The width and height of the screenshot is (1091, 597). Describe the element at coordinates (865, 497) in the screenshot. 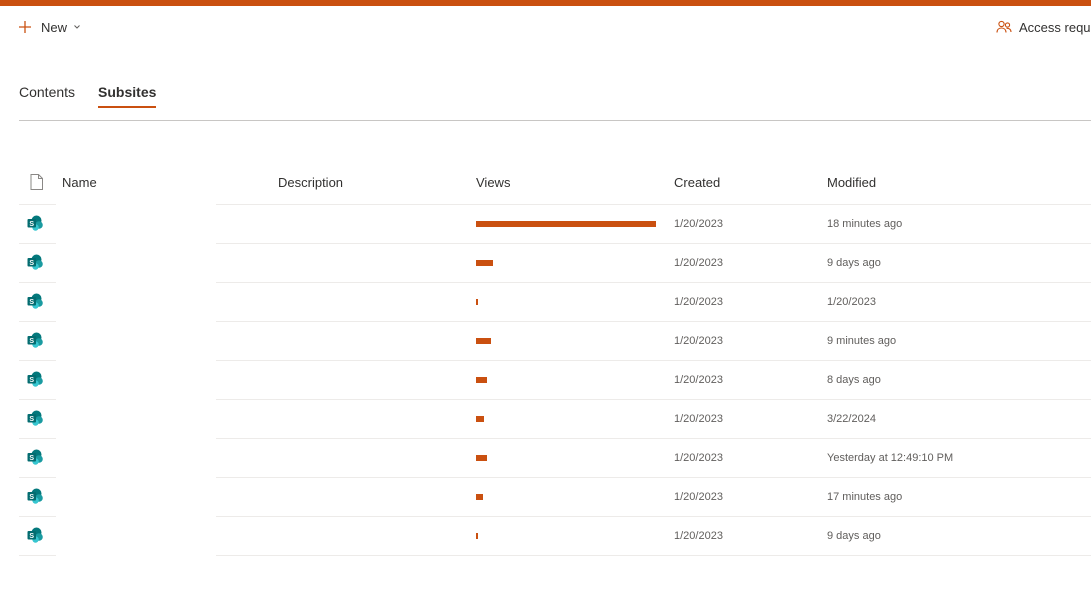

I see `modified-date: 17 minutes ago` at that location.